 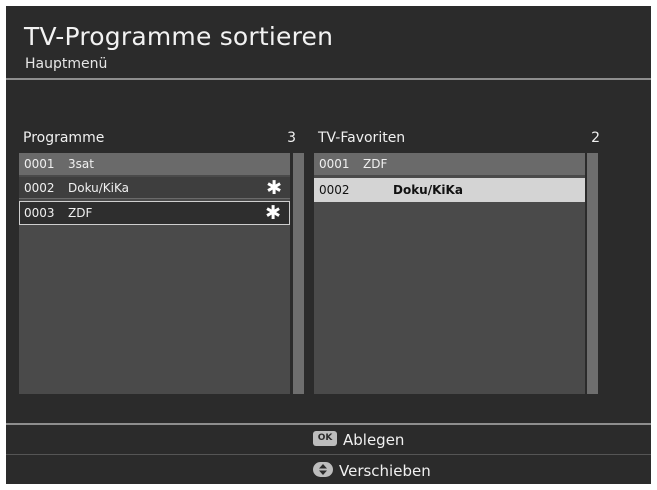 What do you see at coordinates (328, 79) in the screenshot?
I see `header-divider` at bounding box center [328, 79].